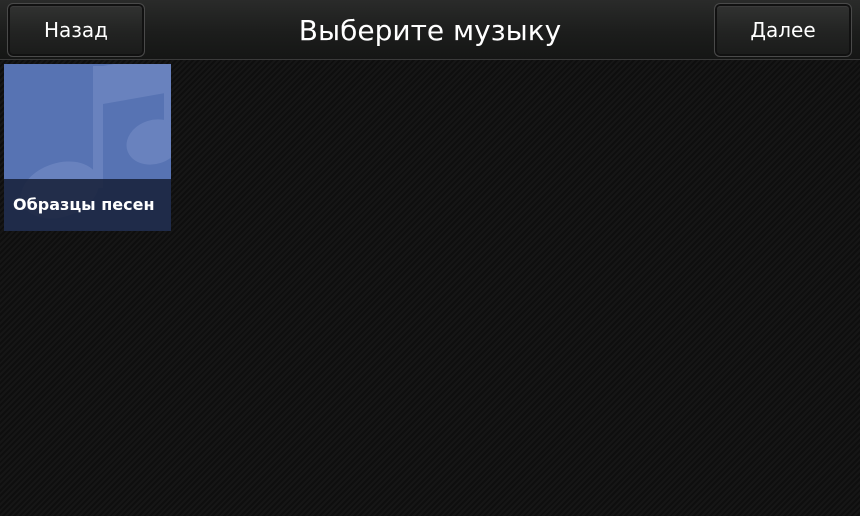  I want to click on page-title: Выберите музыку, so click(430, 30).